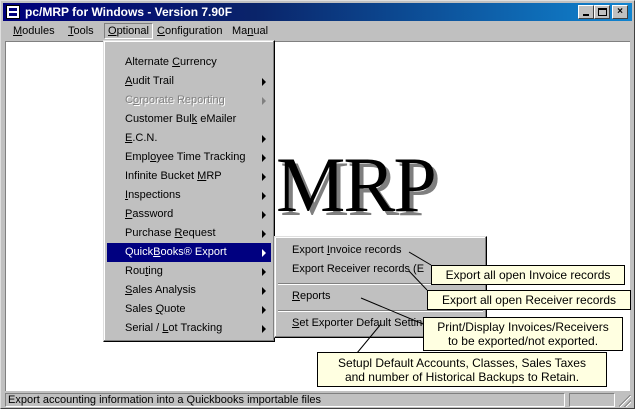 This screenshot has width=635, height=409. I want to click on menu-item-purchase-request: Purchase Request, so click(189, 233).